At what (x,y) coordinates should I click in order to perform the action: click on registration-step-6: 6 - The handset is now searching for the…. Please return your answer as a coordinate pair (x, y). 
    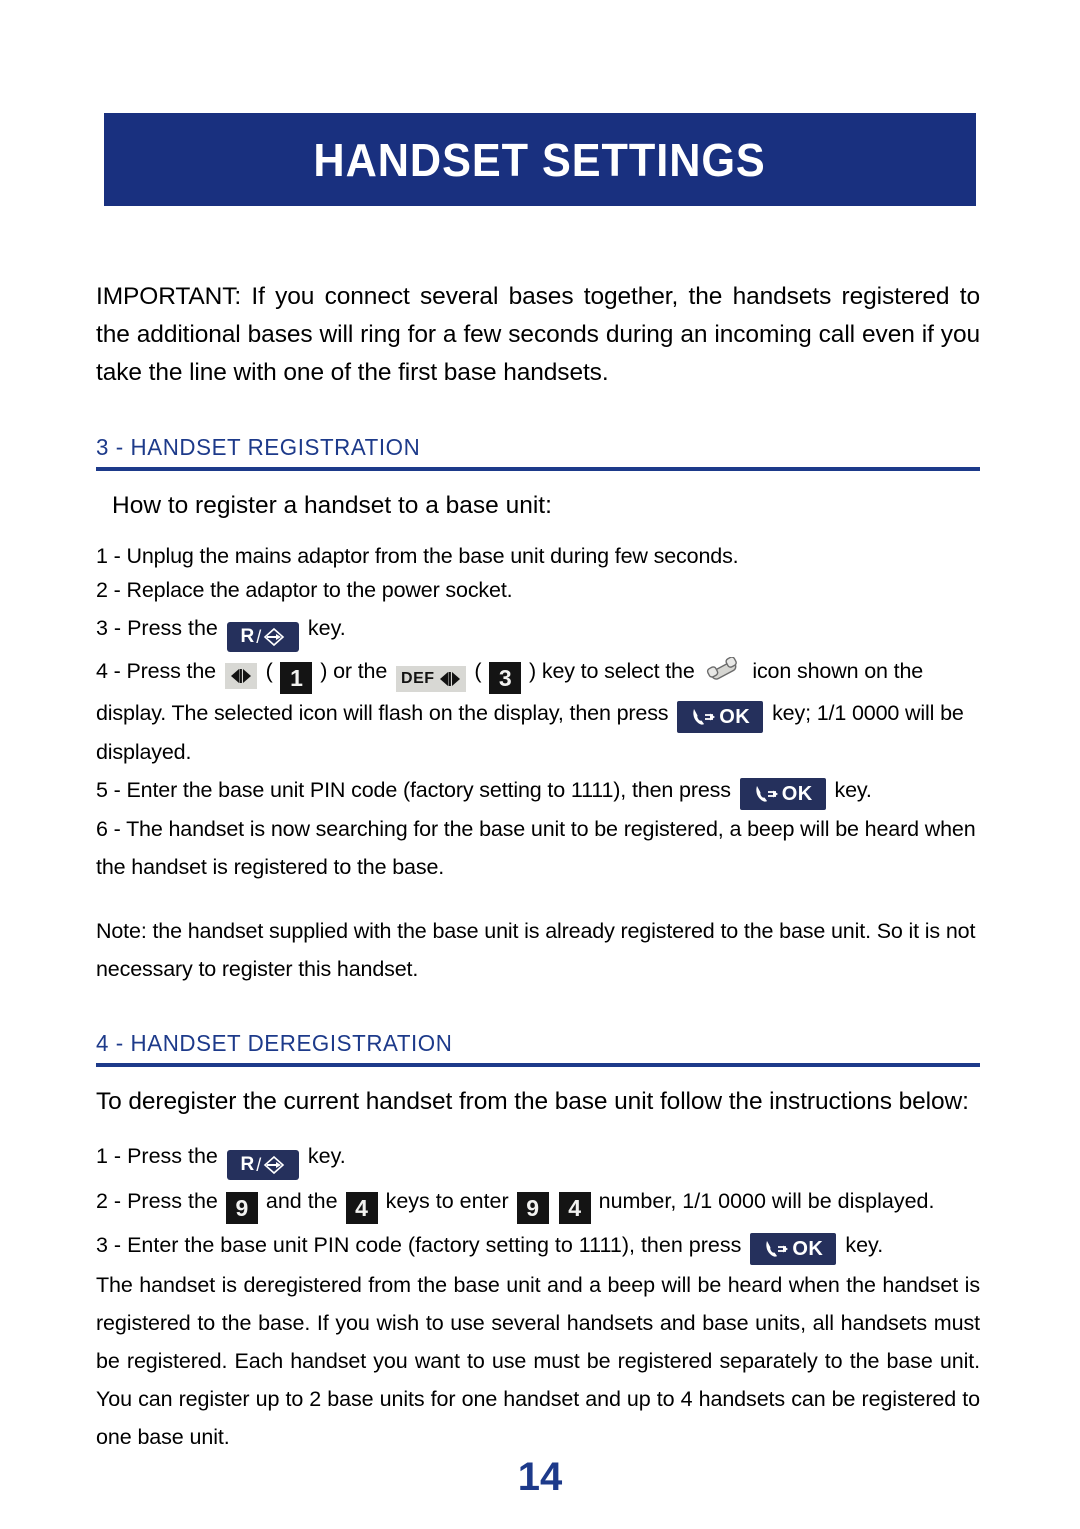
    Looking at the image, I should click on (536, 848).